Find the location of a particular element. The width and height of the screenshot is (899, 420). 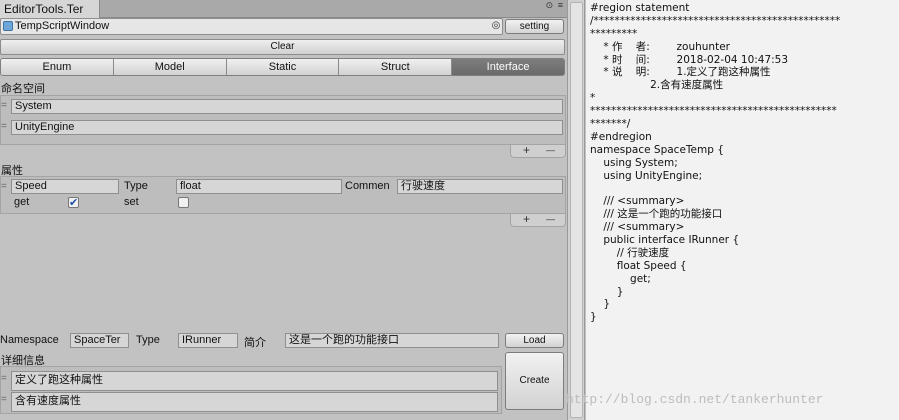

detail-item: 定义了跑这种属性 is located at coordinates (254, 381).